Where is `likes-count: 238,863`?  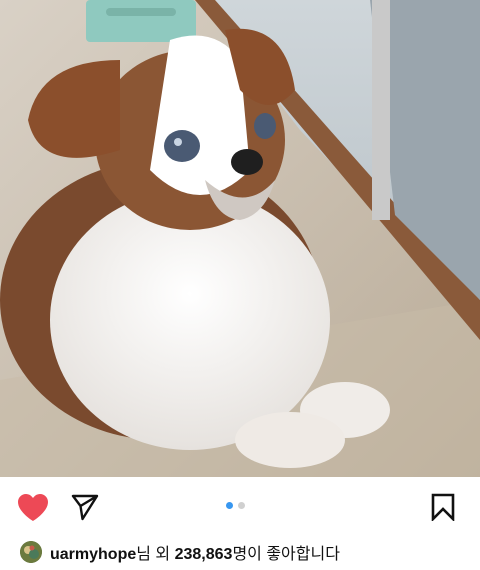
likes-count: 238,863 is located at coordinates (204, 554).